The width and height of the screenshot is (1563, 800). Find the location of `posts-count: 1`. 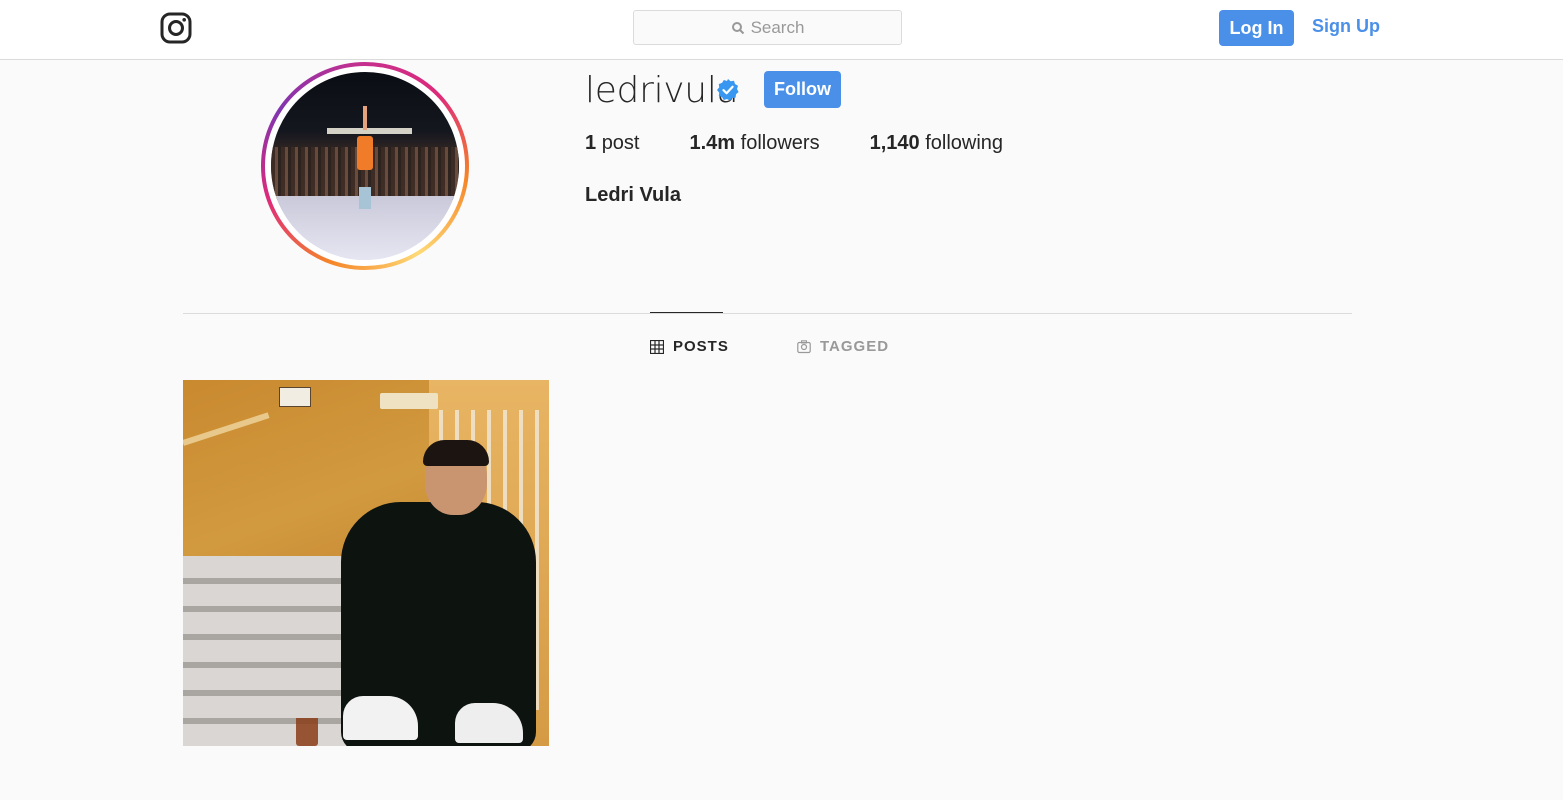

posts-count: 1 is located at coordinates (591, 143).